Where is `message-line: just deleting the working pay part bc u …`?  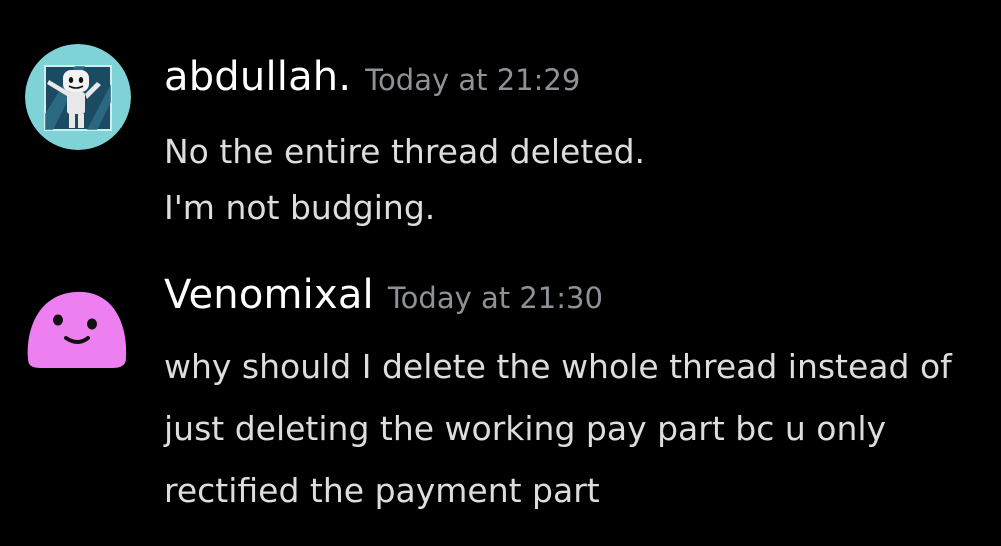 message-line: just deleting the working pay part bc u … is located at coordinates (525, 428).